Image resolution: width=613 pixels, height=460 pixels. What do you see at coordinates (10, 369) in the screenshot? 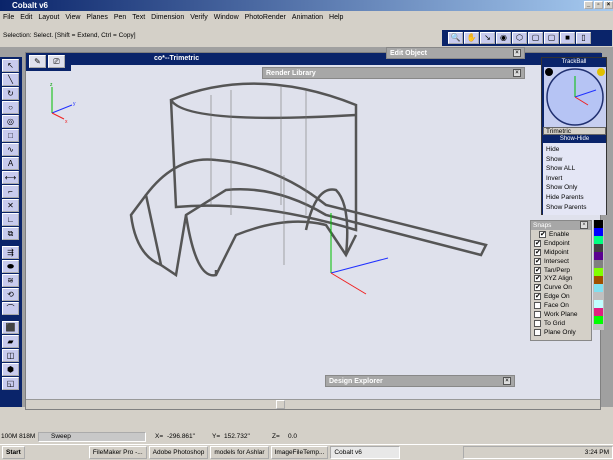
I see `boolean-icon: ⬢` at bounding box center [10, 369].